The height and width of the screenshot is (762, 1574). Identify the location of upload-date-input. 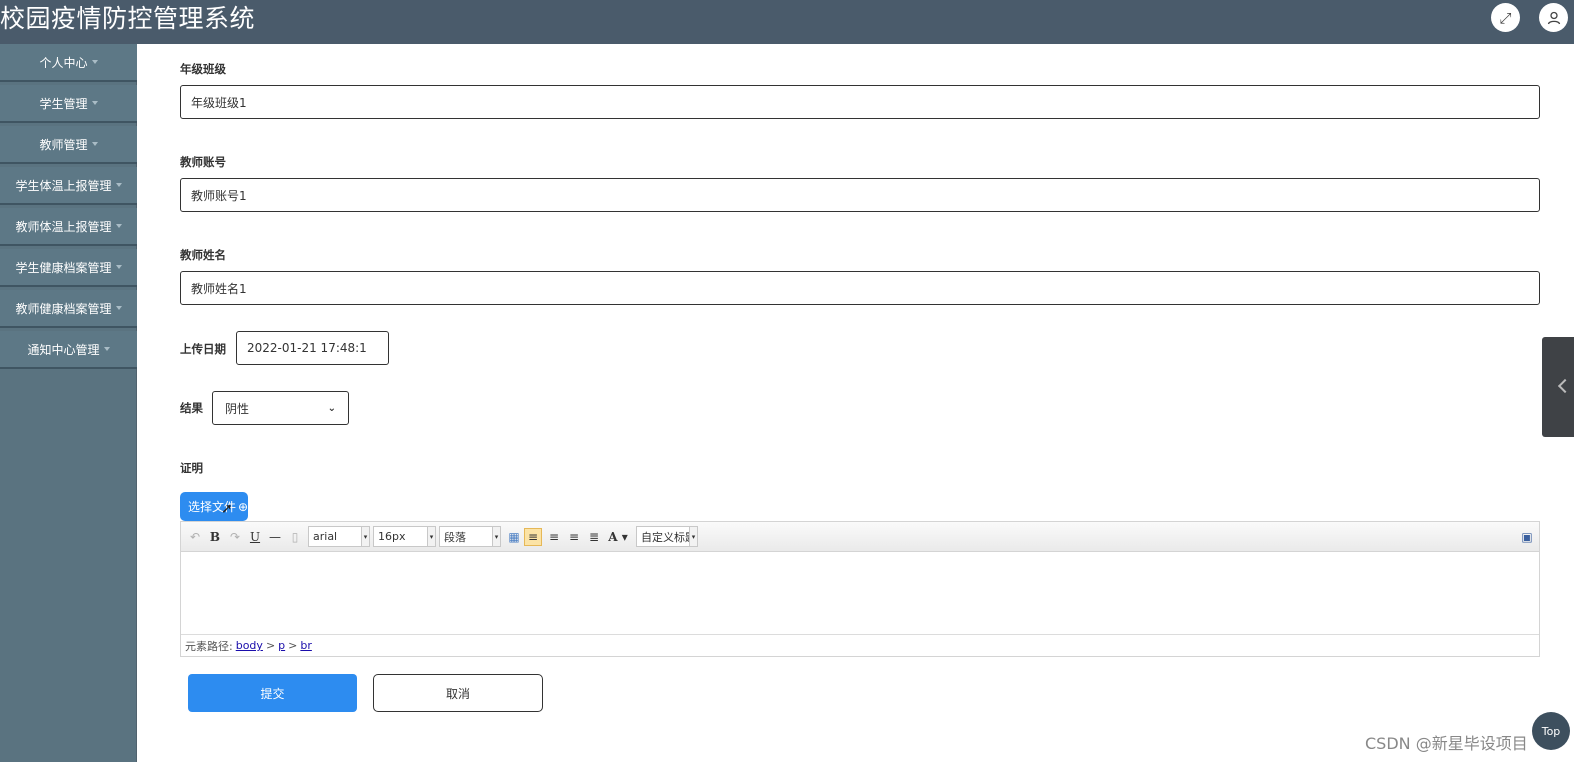
(312, 348).